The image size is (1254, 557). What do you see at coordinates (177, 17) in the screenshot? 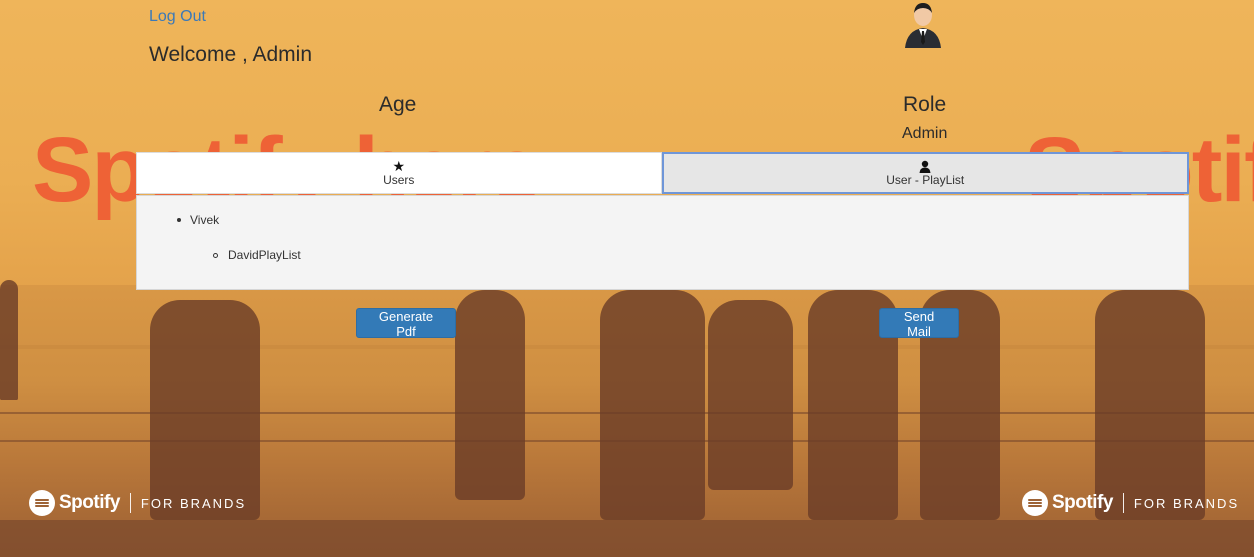
I see `logout-link: Log Out` at bounding box center [177, 17].